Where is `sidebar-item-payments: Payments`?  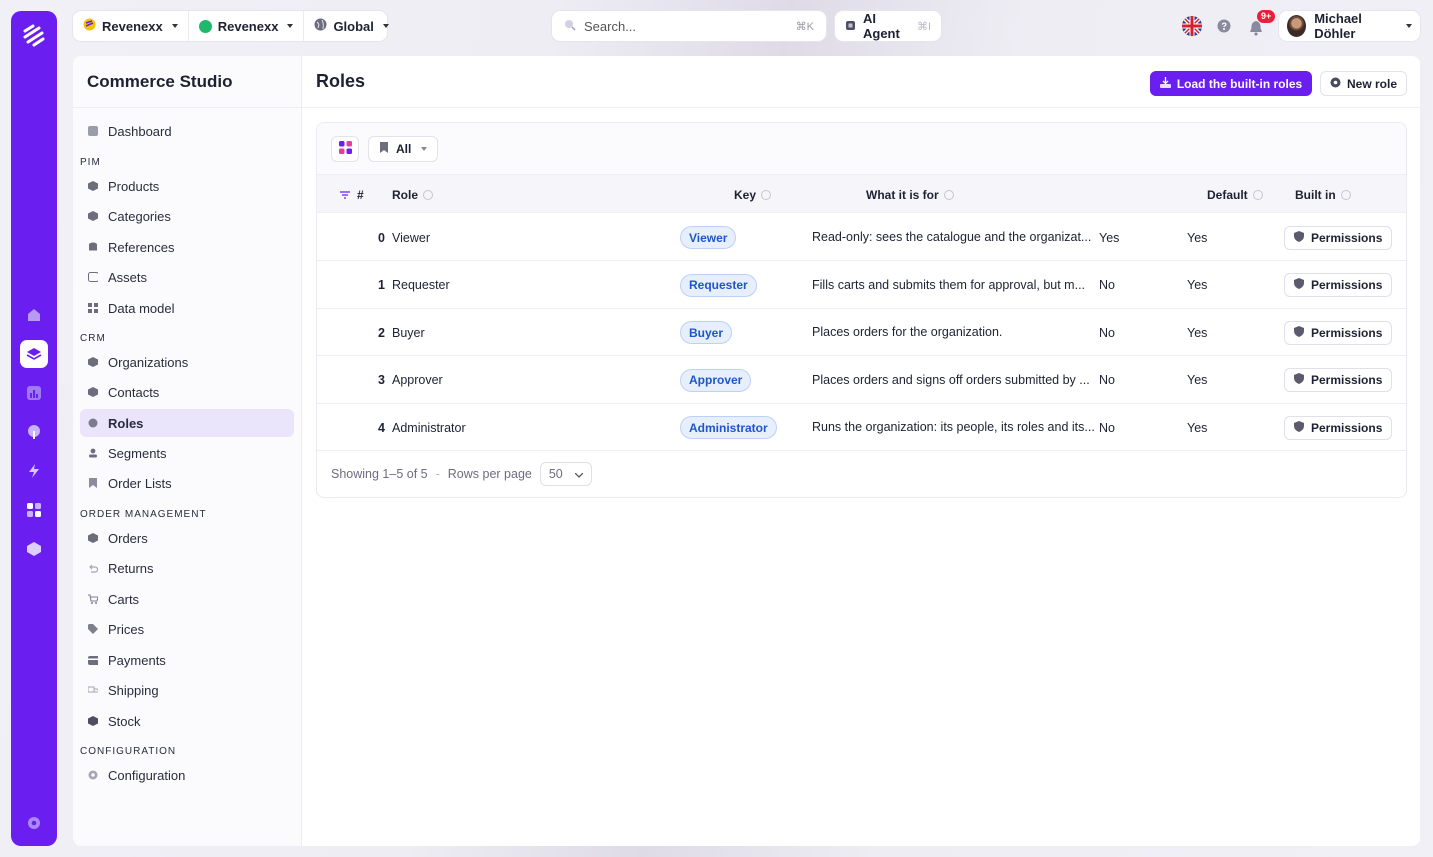 sidebar-item-payments: Payments is located at coordinates (187, 660).